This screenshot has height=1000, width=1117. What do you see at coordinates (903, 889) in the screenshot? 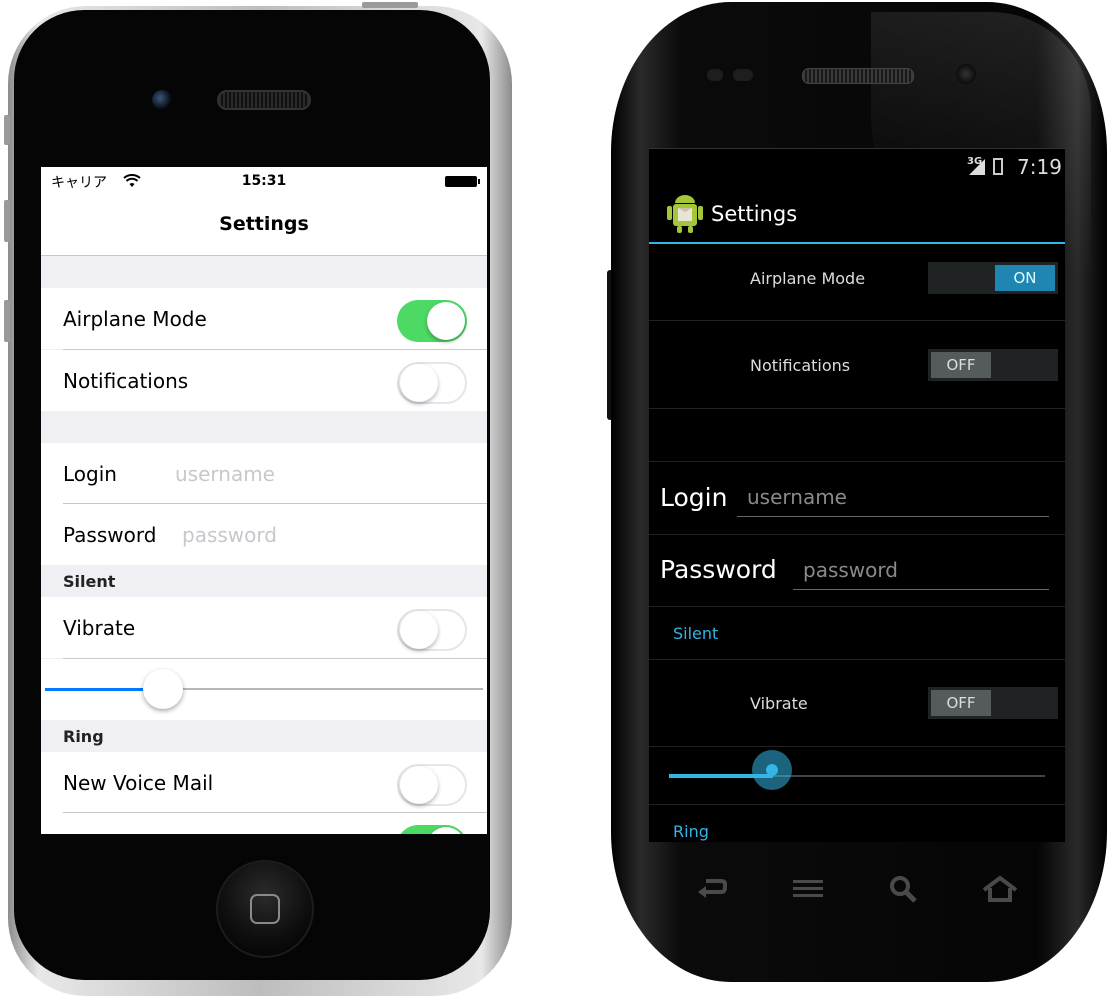
I see `search-icon` at bounding box center [903, 889].